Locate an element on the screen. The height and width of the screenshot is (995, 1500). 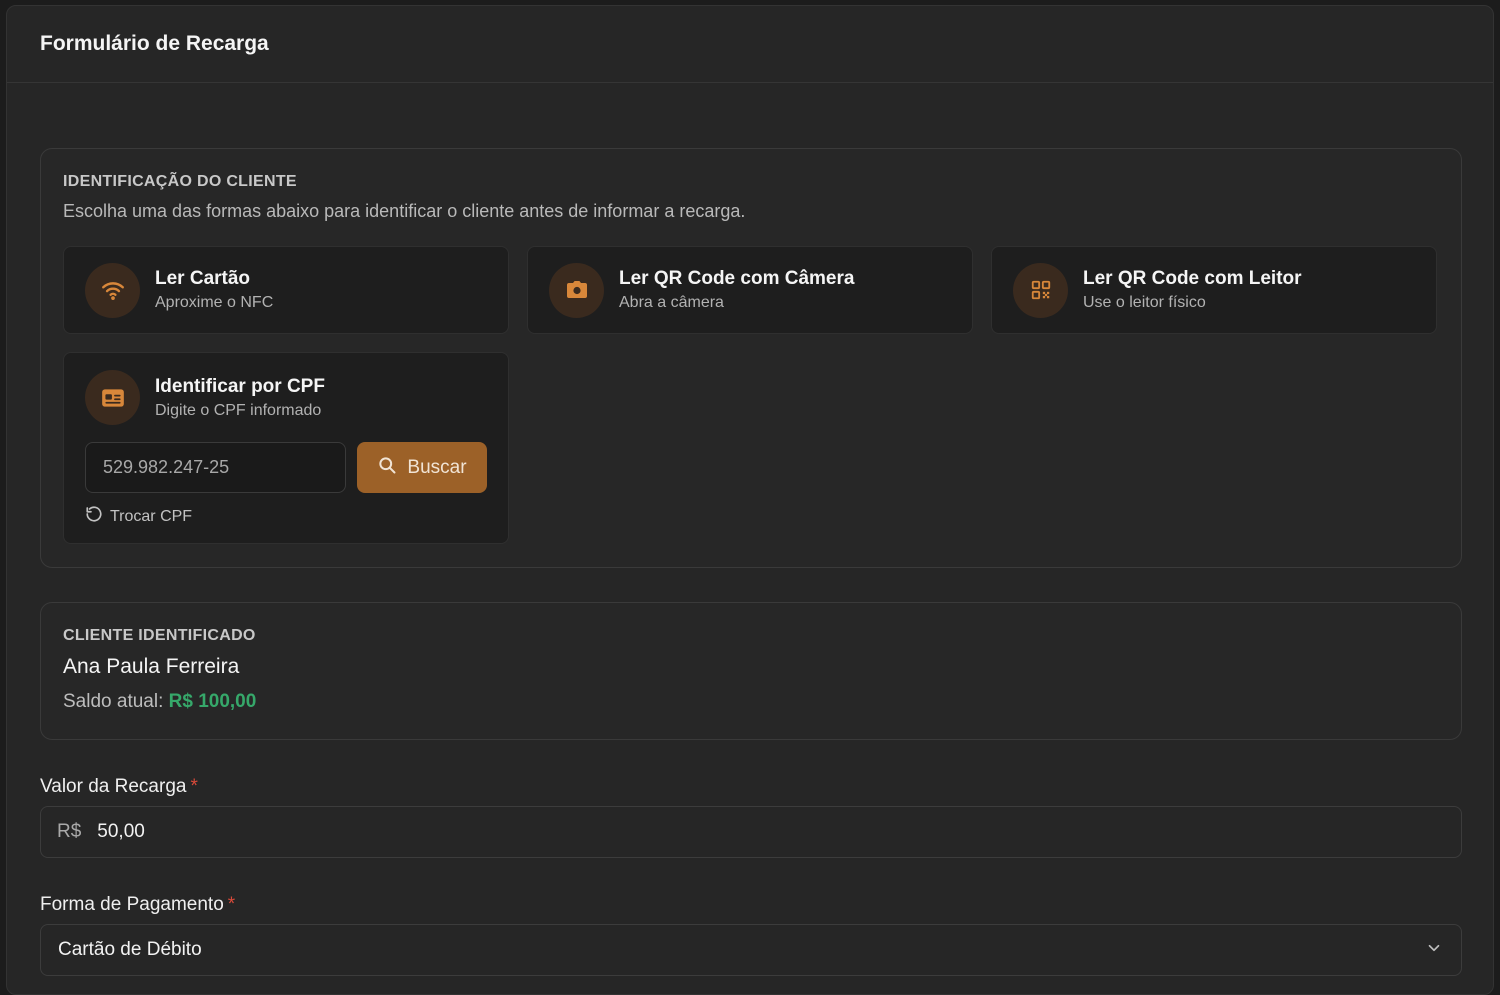
qr-reader-subtitle: Use o leitor físico is located at coordinates (1144, 302).